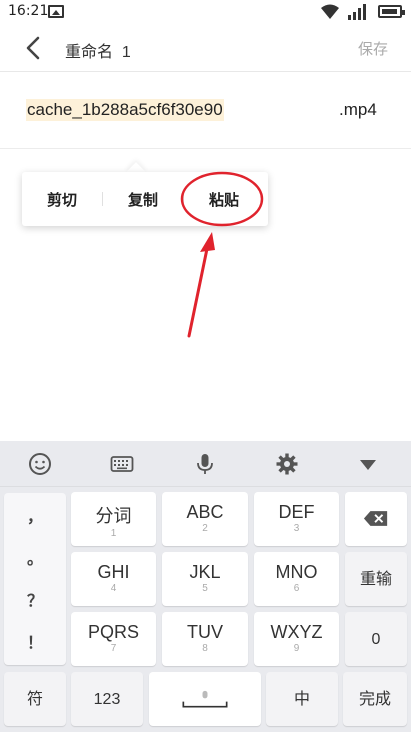 This screenshot has height=732, width=411. Describe the element at coordinates (357, 12) in the screenshot. I see `signal-icon` at that location.